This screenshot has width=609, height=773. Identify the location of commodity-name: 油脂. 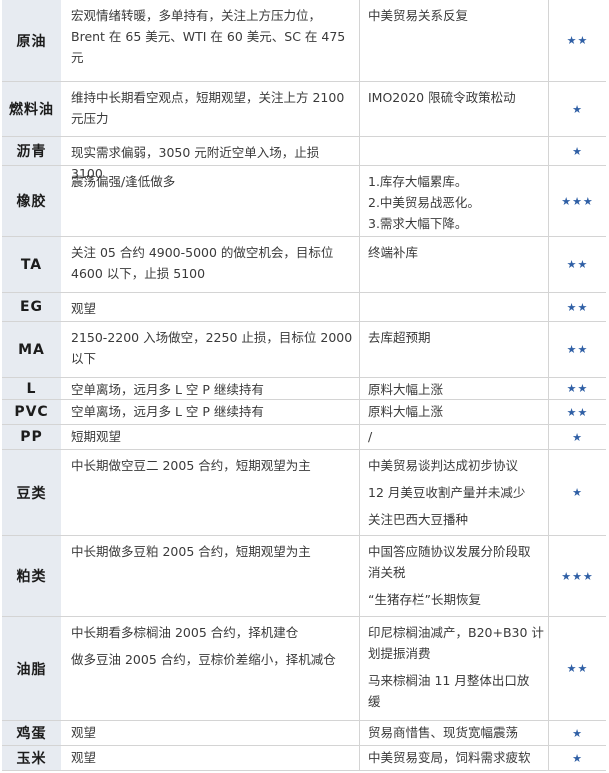
(32, 668).